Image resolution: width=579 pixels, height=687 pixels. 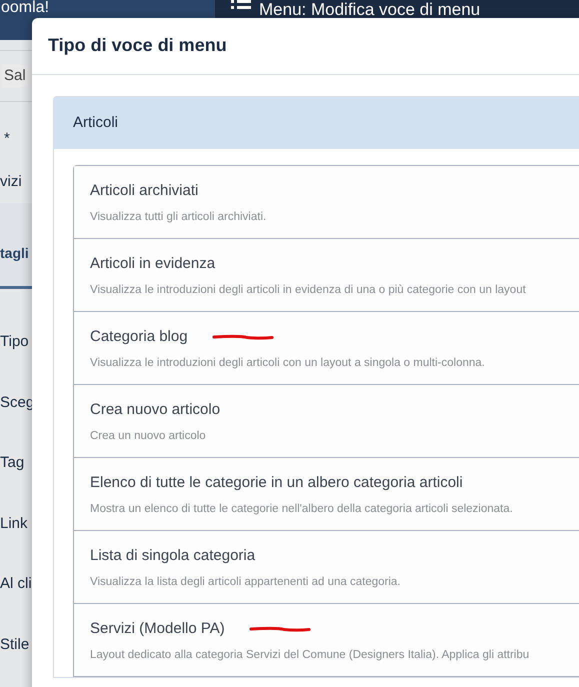 What do you see at coordinates (15, 644) in the screenshot?
I see `form-label: Stile` at bounding box center [15, 644].